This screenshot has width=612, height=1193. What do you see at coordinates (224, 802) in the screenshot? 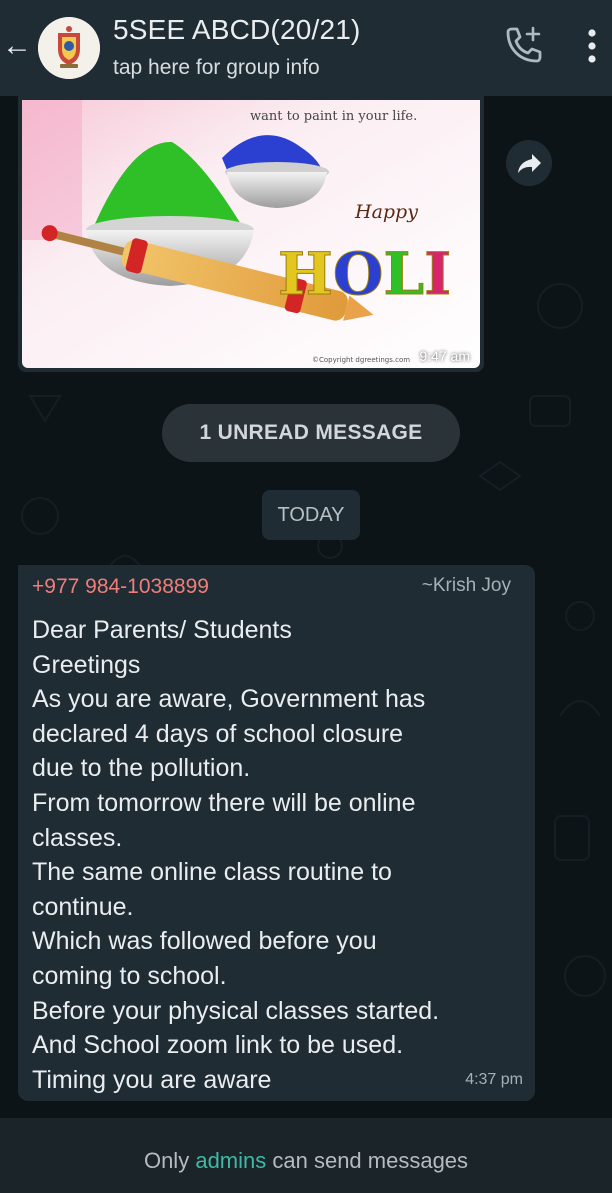
I see `message-line: From tomorrow there will be online` at bounding box center [224, 802].